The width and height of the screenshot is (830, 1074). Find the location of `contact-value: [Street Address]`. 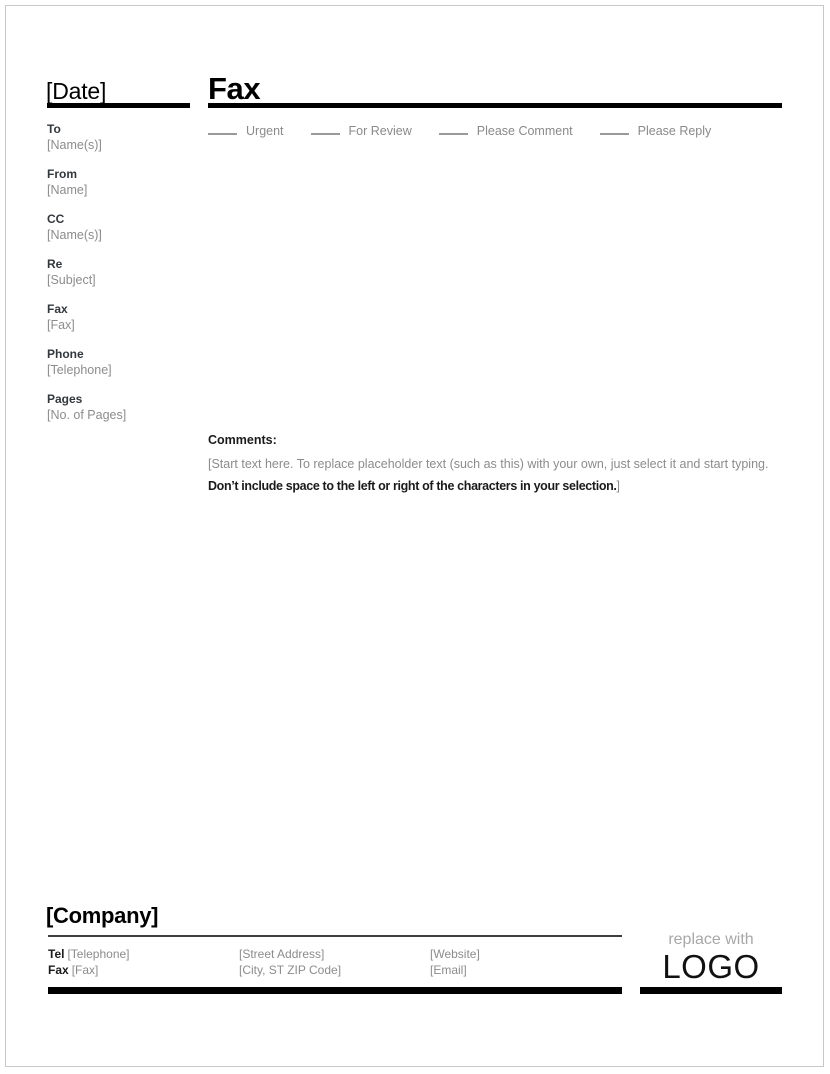

contact-value: [Street Address] is located at coordinates (281, 954).